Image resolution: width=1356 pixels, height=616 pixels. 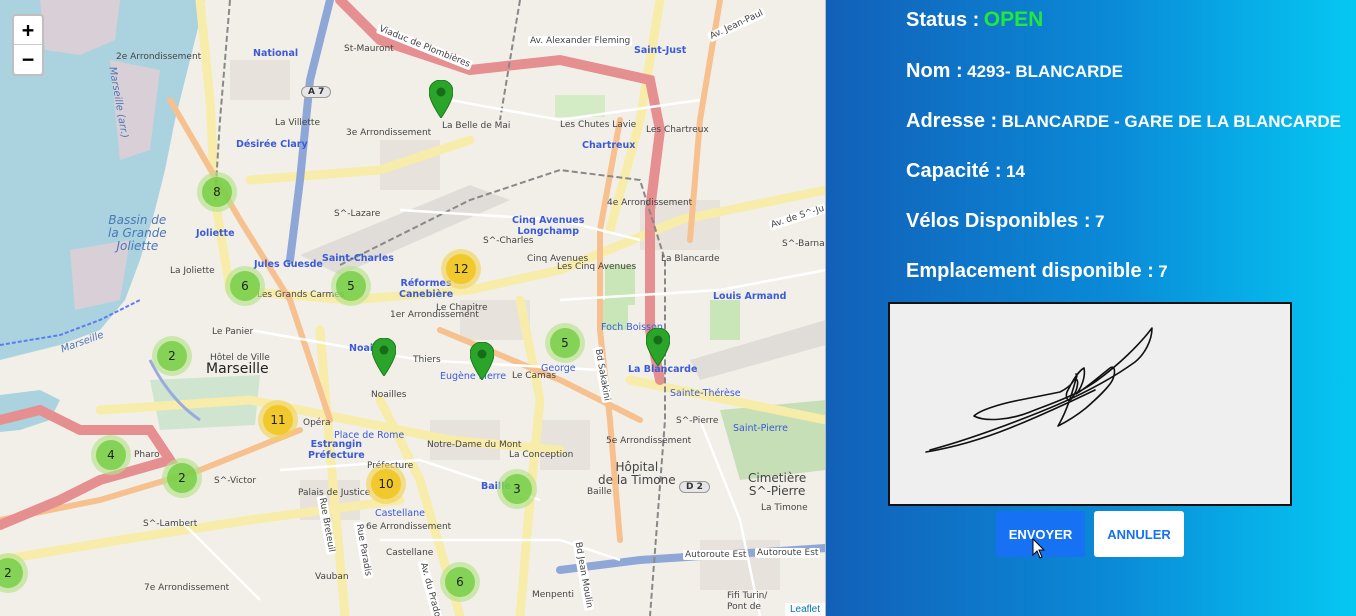 I want to click on cluster-count: 5, so click(x=351, y=286).